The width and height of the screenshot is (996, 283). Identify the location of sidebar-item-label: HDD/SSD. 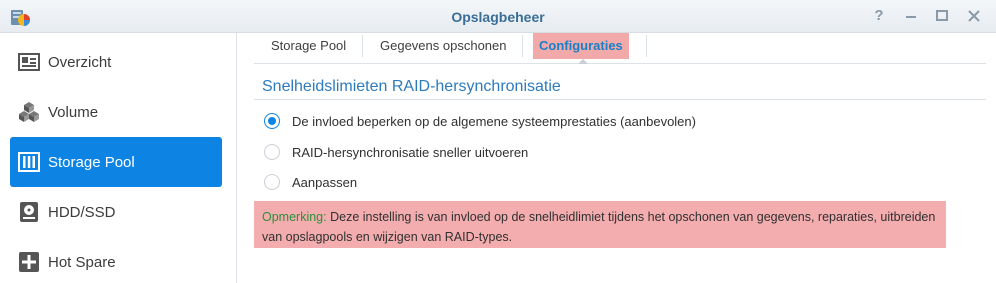
(82, 212).